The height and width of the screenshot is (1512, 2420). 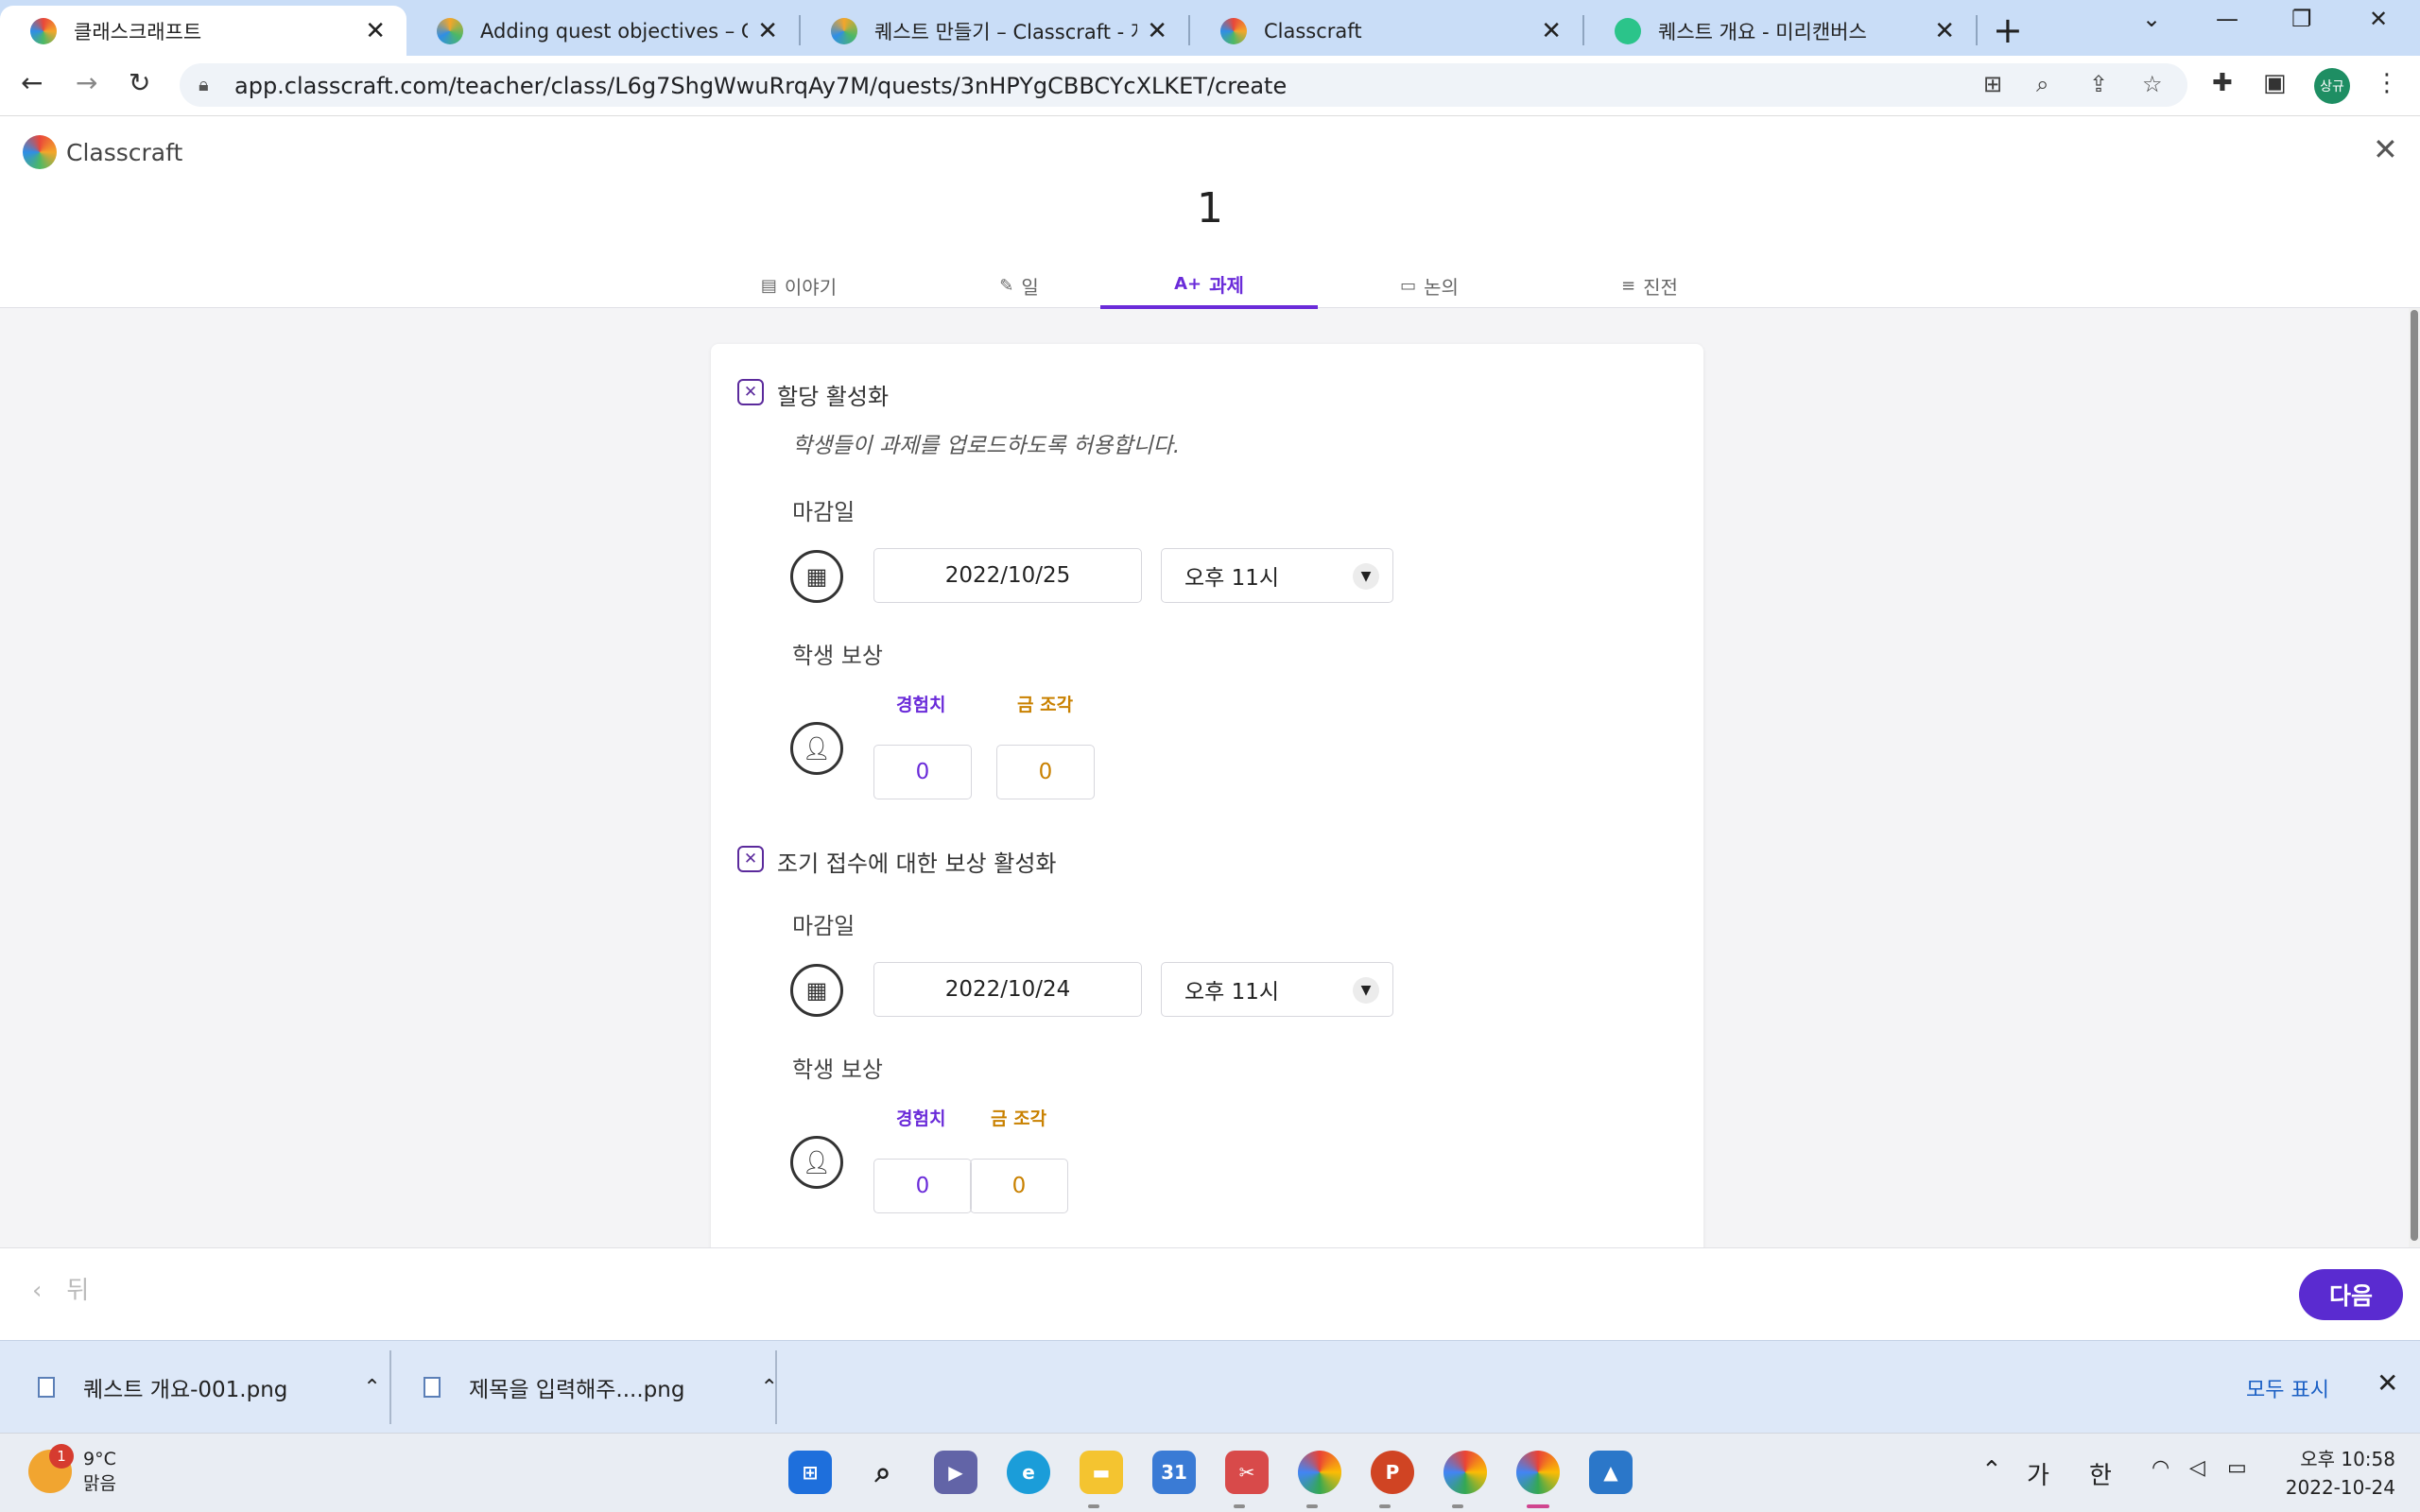 I want to click on due-time-select: 오후 11시 ▼, so click(x=1277, y=575).